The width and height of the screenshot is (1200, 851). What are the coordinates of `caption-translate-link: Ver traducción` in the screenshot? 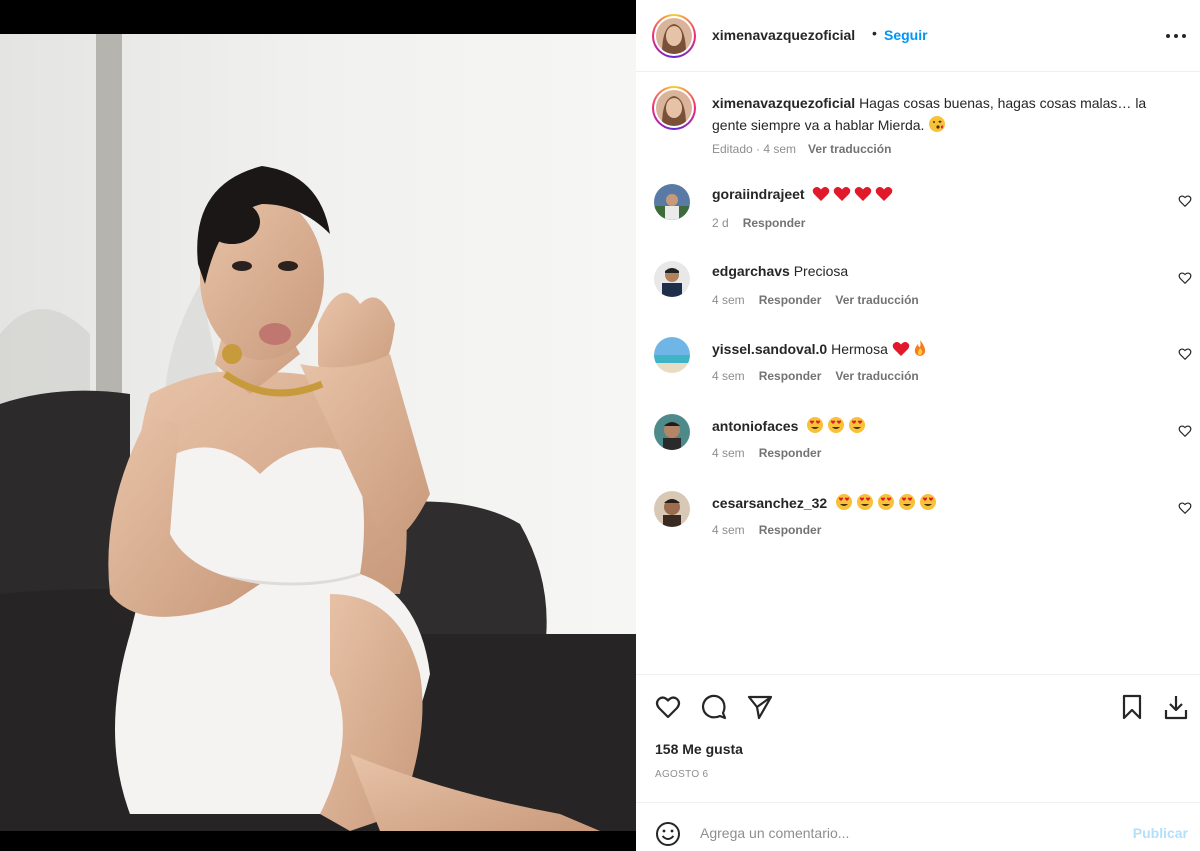 It's located at (849, 149).